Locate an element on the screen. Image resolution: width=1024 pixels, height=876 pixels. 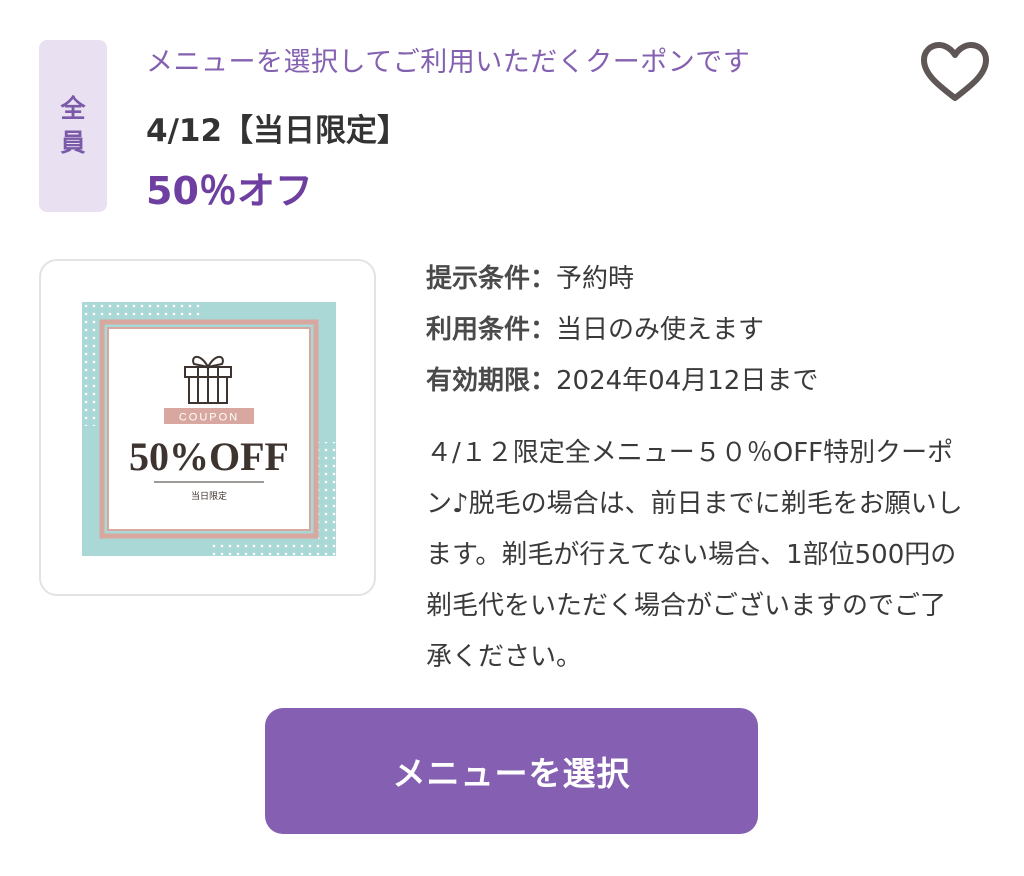
condition-expiry: 有効期限：2024年04月12日まで is located at coordinates (622, 378).